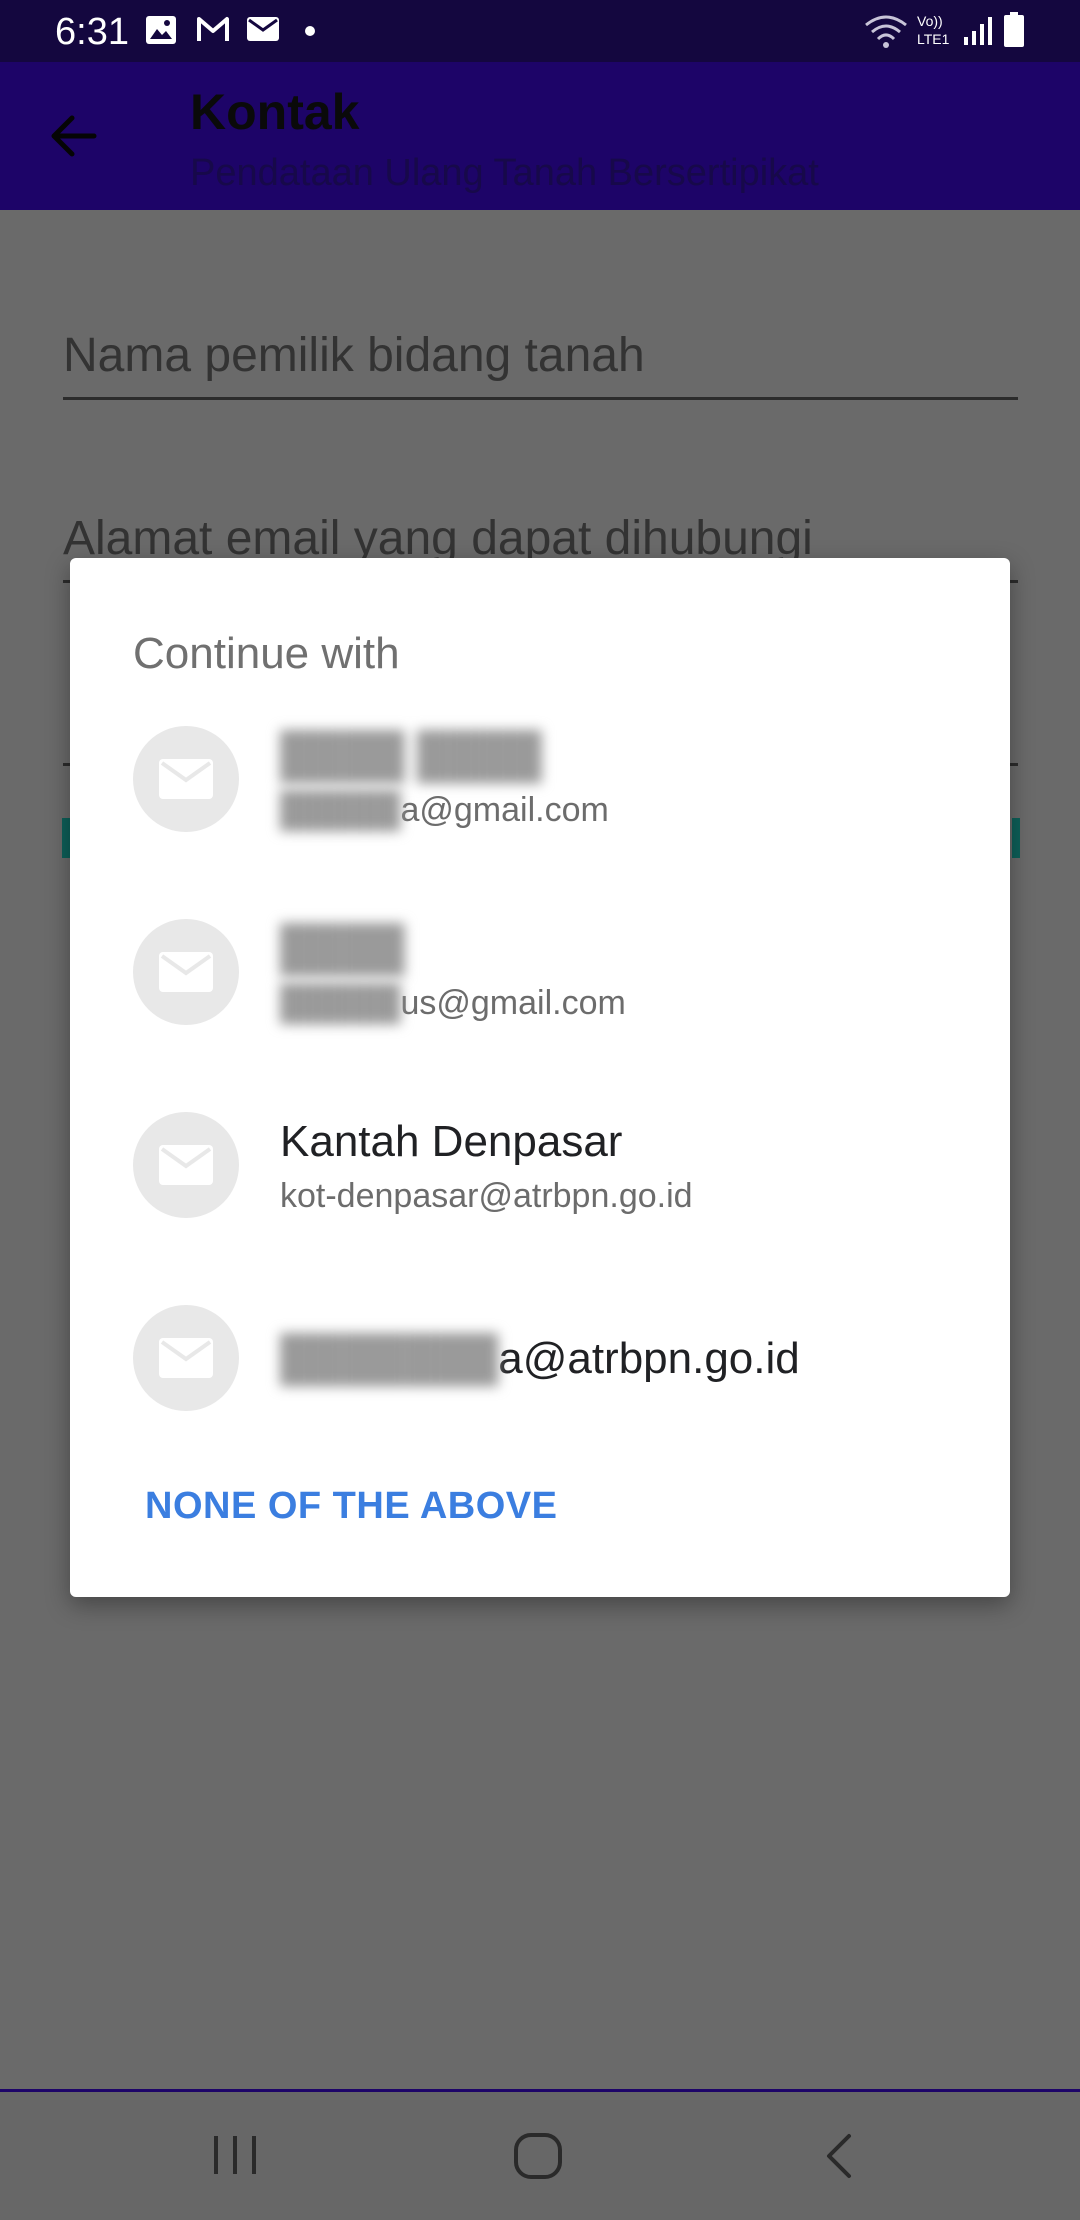  What do you see at coordinates (266, 653) in the screenshot?
I see `dialog-title: Continue with` at bounding box center [266, 653].